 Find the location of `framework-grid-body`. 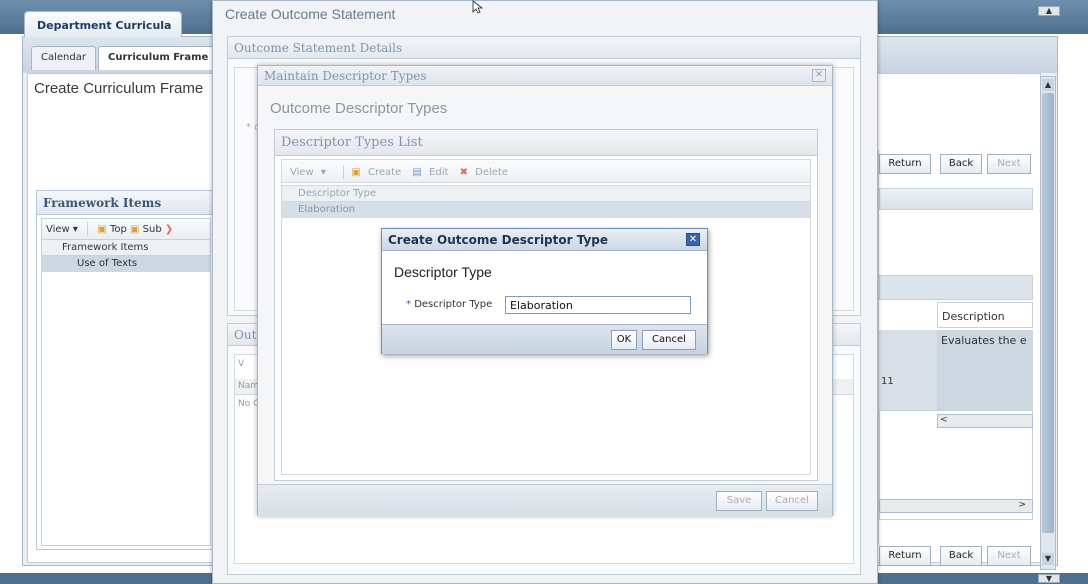

framework-grid-body is located at coordinates (126, 409).